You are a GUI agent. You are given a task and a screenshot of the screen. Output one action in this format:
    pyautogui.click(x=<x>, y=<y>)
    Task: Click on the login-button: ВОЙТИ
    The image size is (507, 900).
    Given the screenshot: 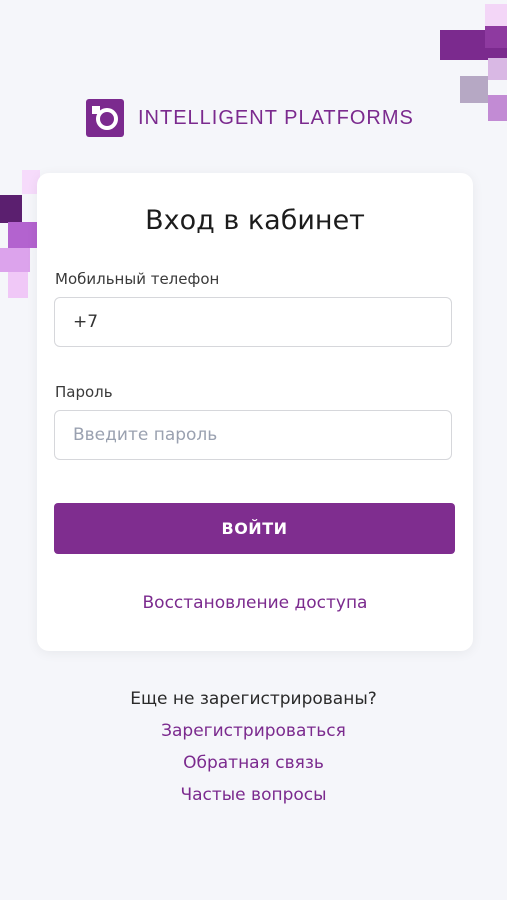 What is the action you would take?
    pyautogui.click(x=254, y=528)
    